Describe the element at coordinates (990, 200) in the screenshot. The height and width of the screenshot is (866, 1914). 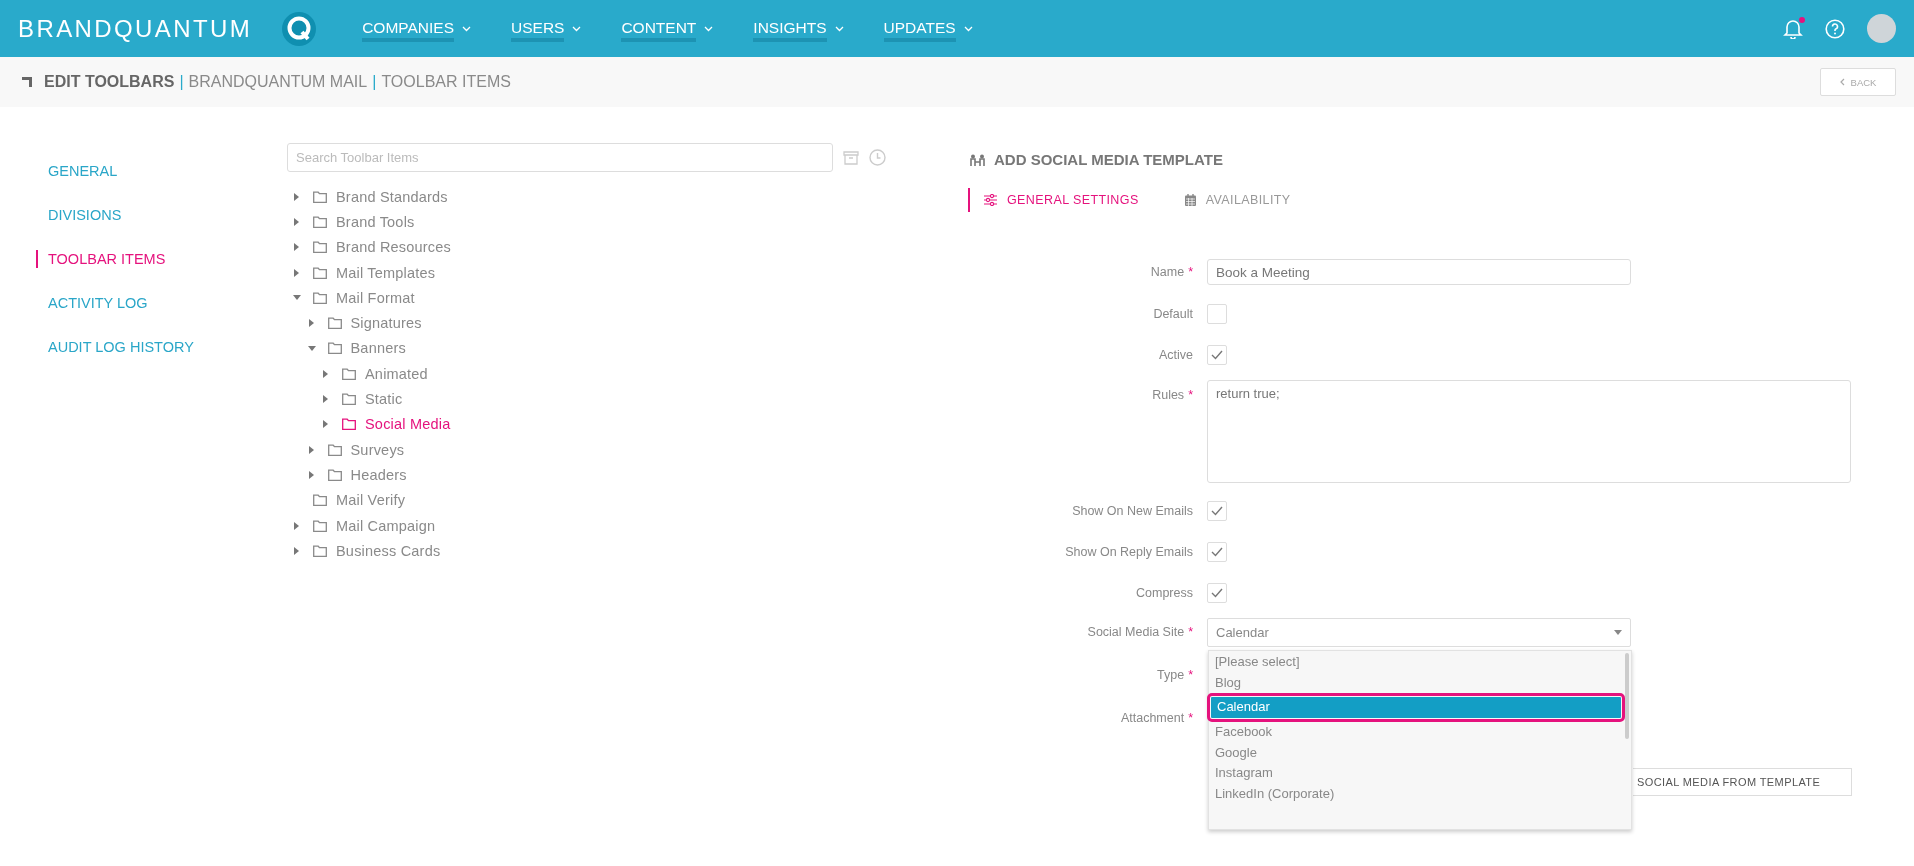
I see `sliders-icon` at that location.